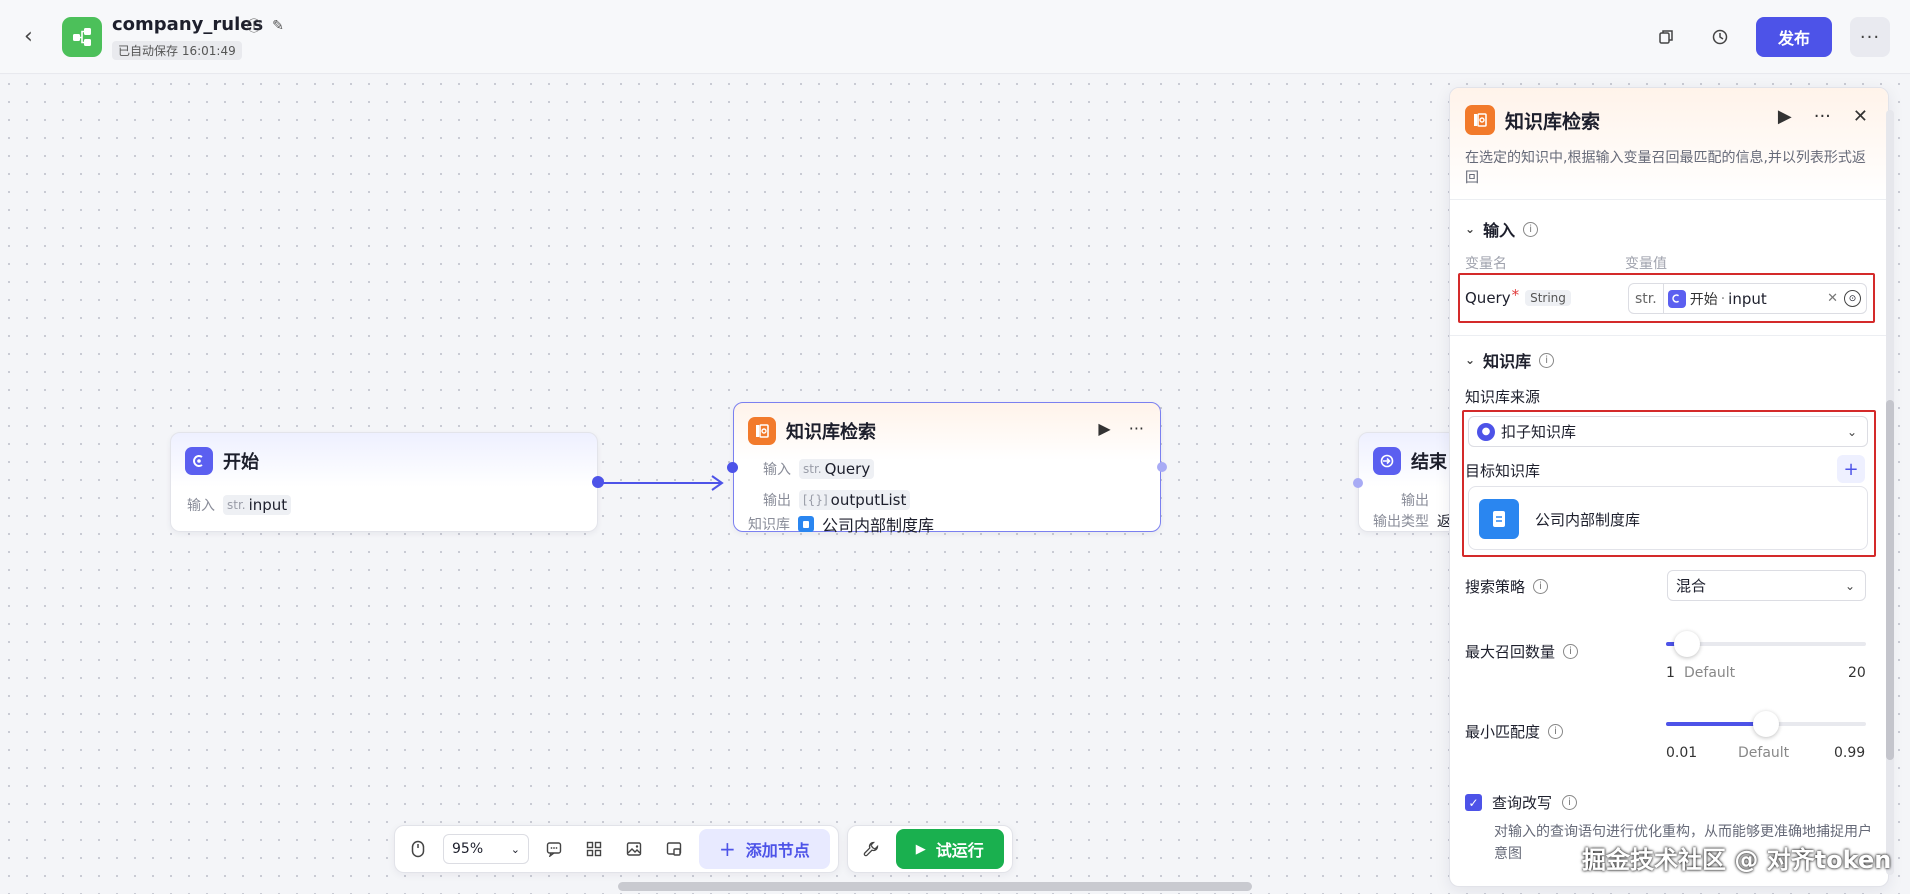 The height and width of the screenshot is (894, 1910). I want to click on target-kb-name: 公司内部制度库, so click(1588, 520).